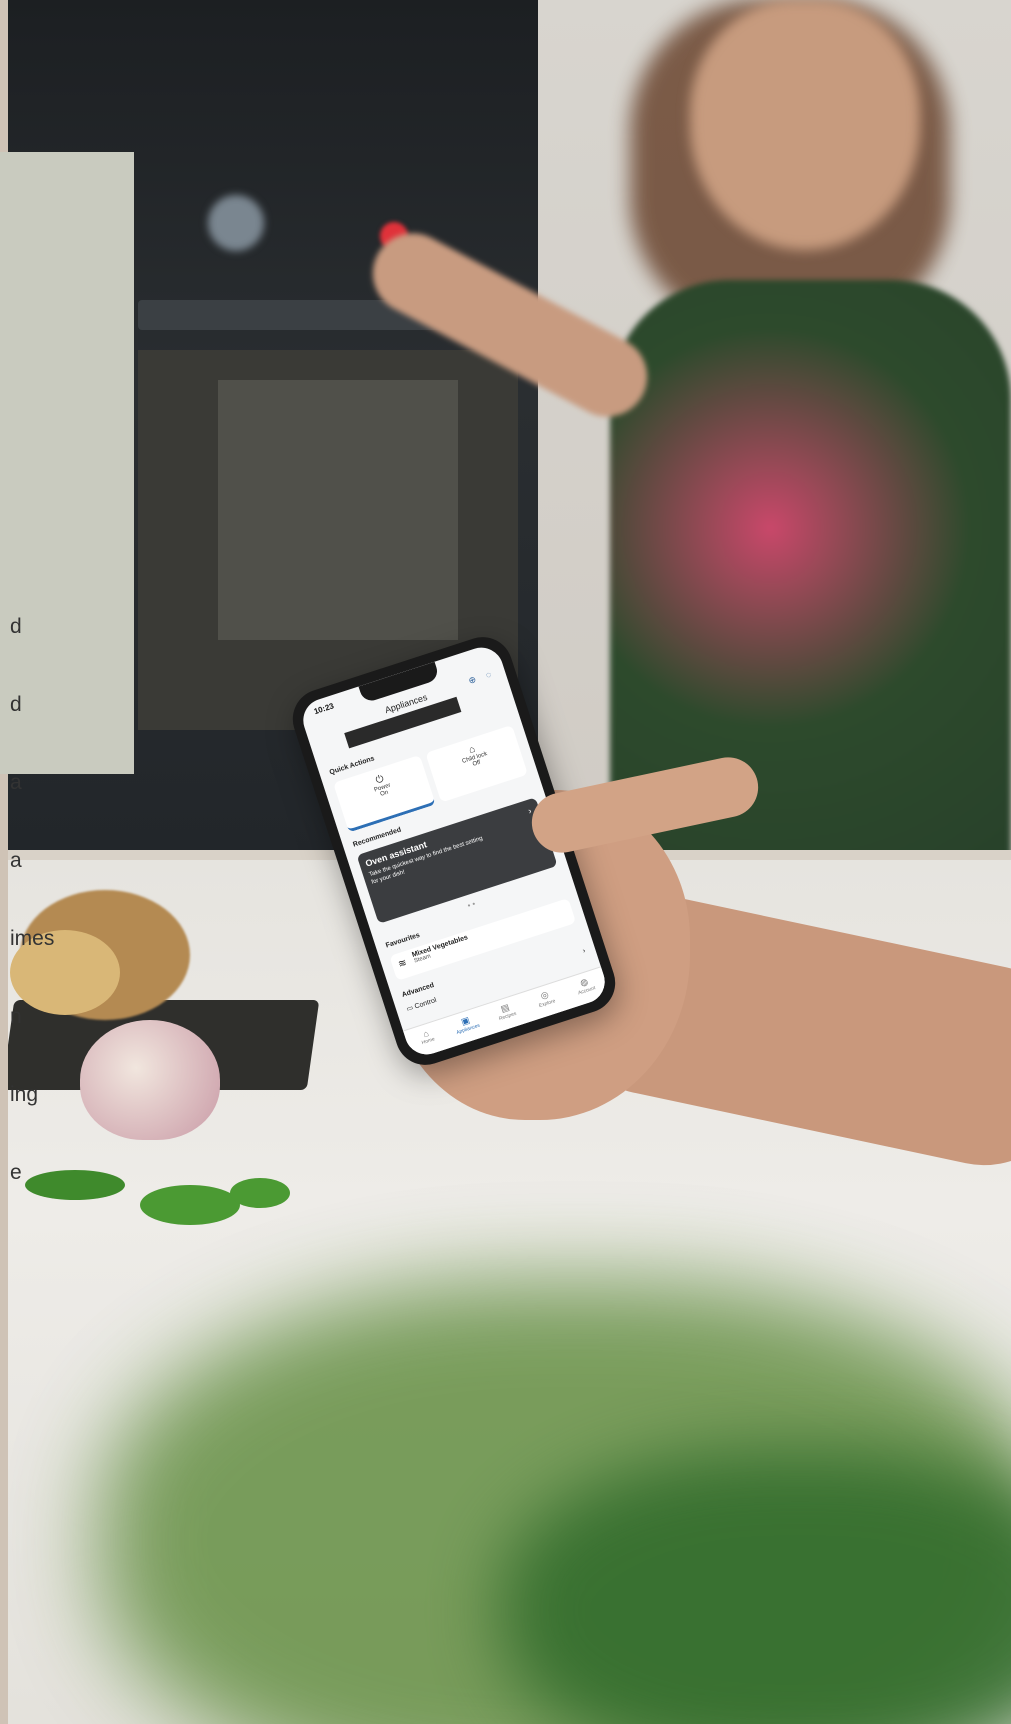 This screenshot has width=1011, height=1724. I want to click on status-time: 10:23, so click(324, 709).